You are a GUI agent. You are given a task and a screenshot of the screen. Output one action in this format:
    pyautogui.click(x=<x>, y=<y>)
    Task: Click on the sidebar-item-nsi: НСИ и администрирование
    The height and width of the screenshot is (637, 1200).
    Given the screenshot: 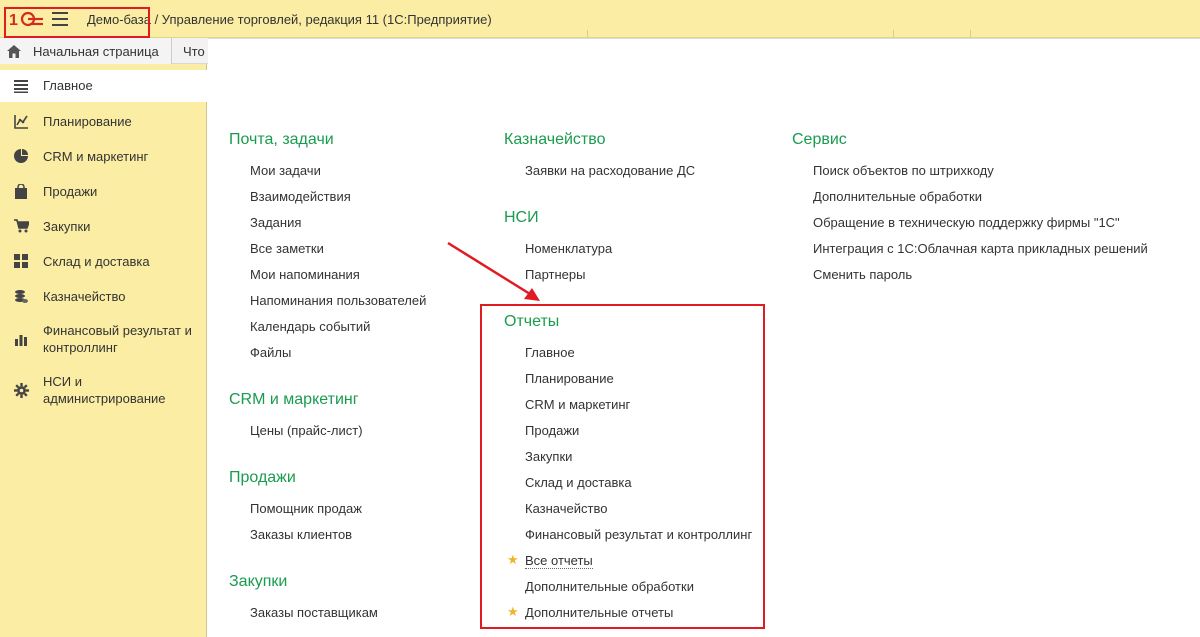 What is the action you would take?
    pyautogui.click(x=103, y=390)
    